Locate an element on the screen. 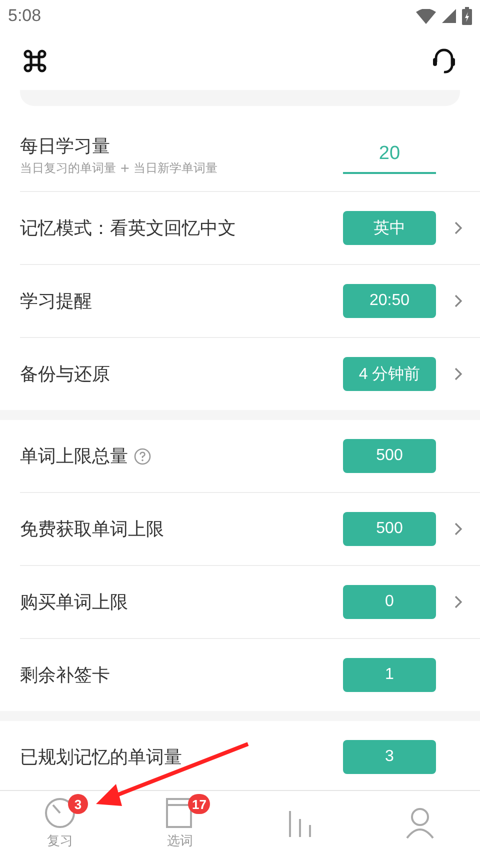 Image resolution: width=480 pixels, height=855 pixels. gauge-icon is located at coordinates (60, 812).